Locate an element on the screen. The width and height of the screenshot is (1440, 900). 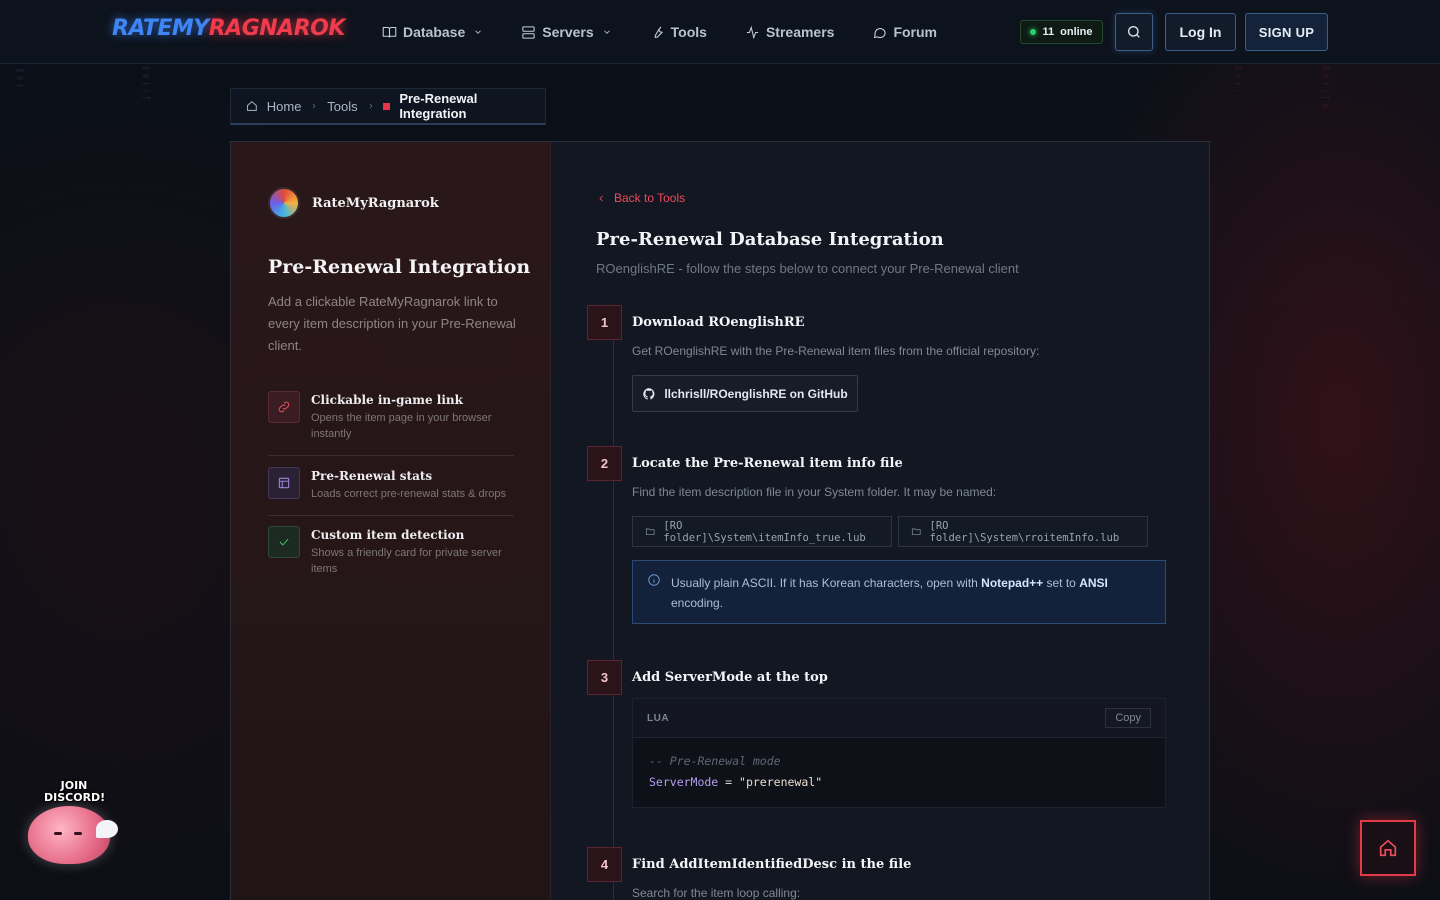
steps-connector-line is located at coordinates (613, 619).